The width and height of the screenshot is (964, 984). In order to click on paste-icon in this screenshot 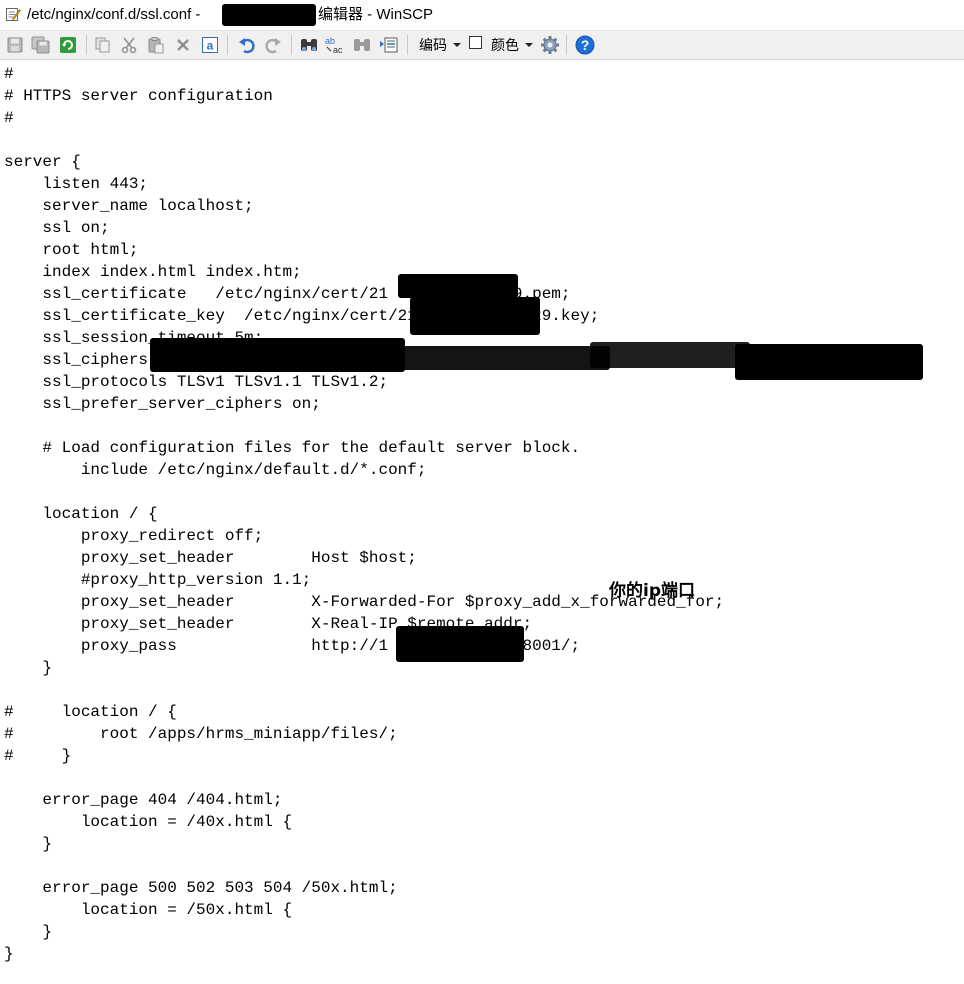, I will do `click(156, 45)`.